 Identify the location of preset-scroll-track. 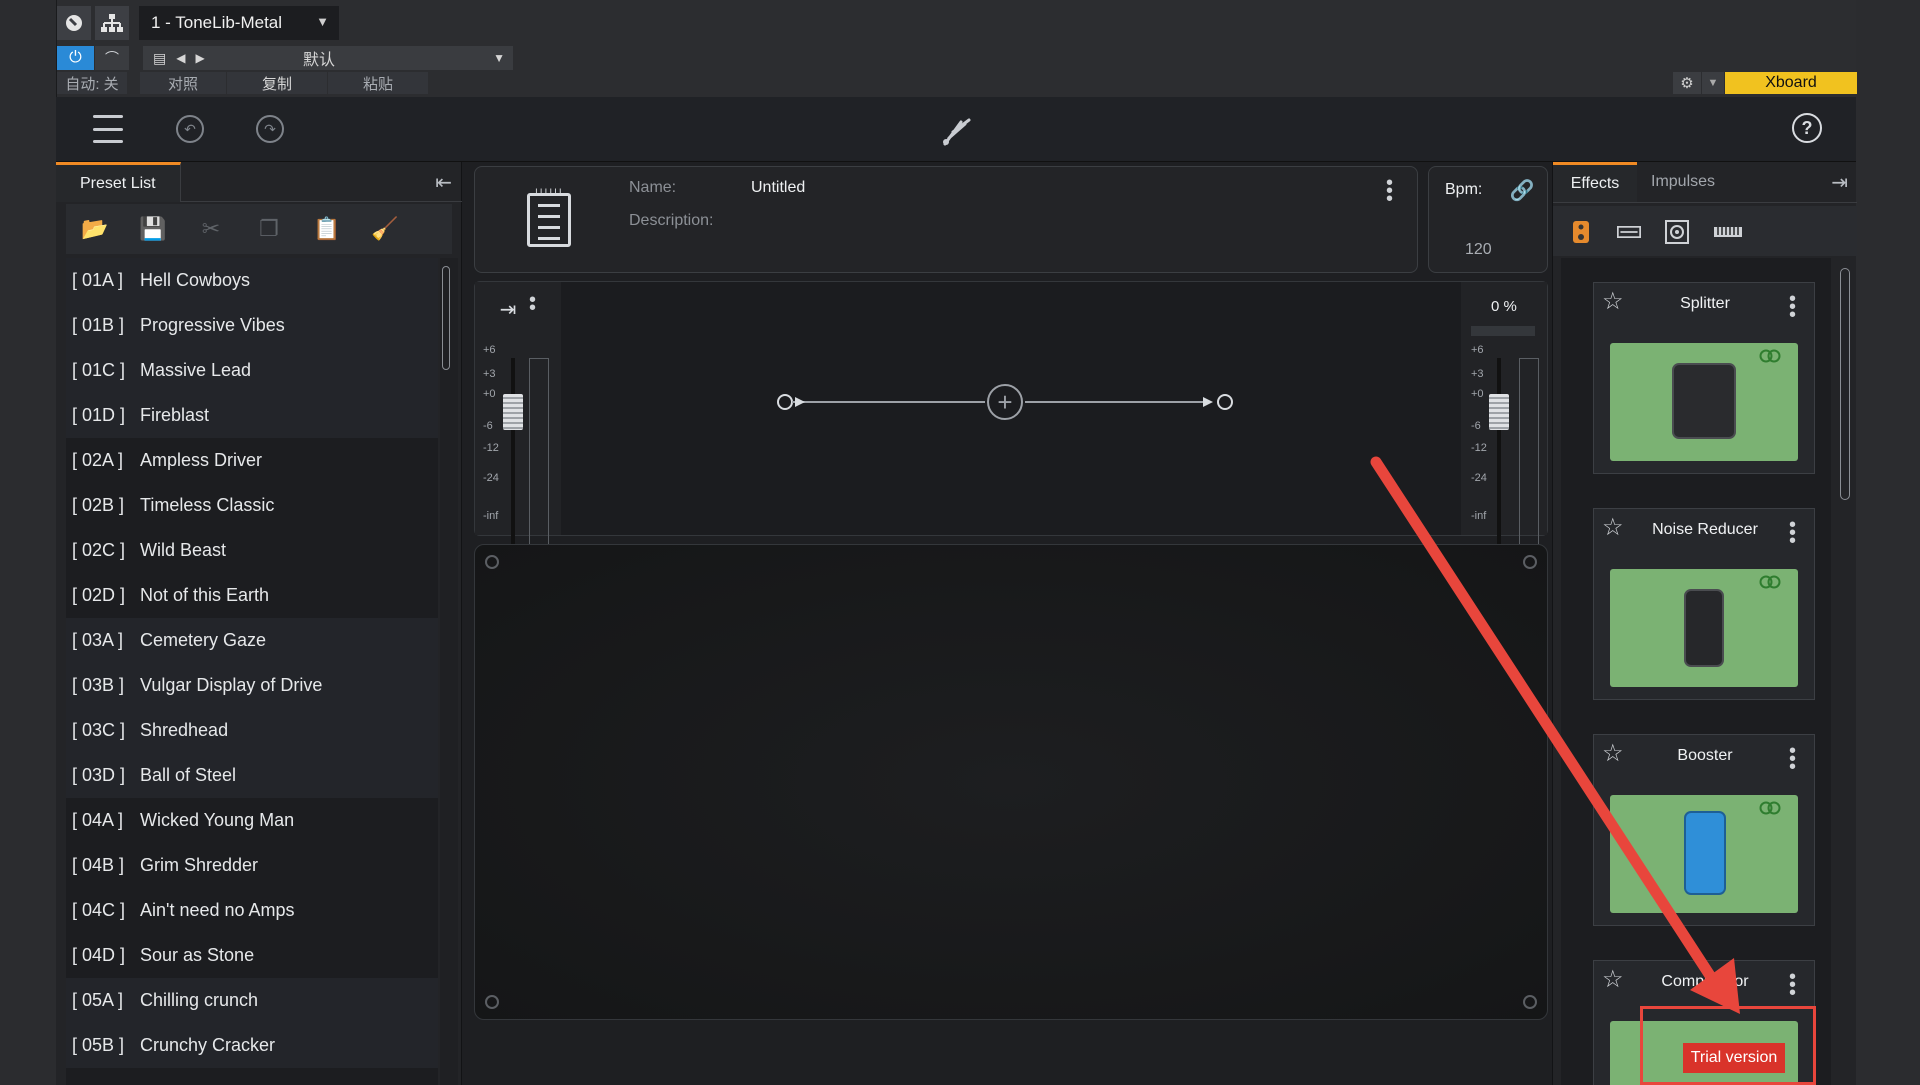
(449, 671).